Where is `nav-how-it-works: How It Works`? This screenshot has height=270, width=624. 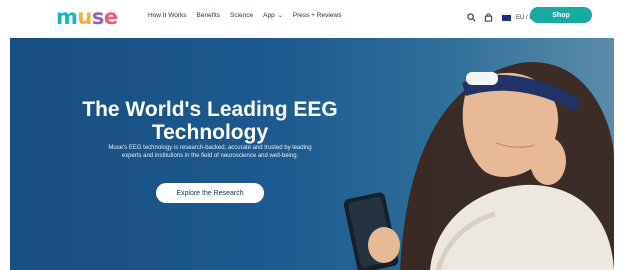
nav-how-it-works: How It Works is located at coordinates (167, 15).